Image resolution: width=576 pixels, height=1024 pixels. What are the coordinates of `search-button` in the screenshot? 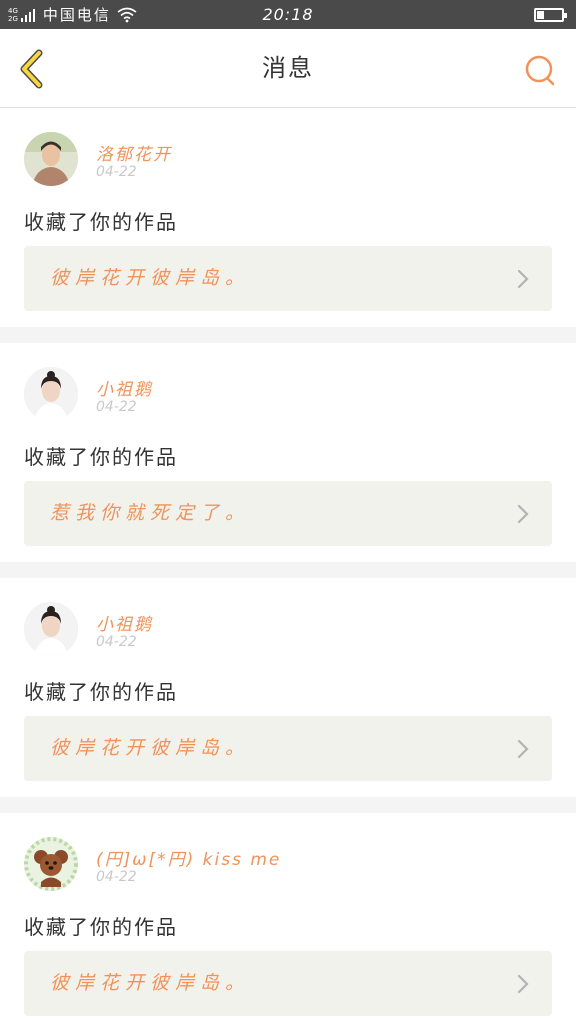 It's located at (540, 71).